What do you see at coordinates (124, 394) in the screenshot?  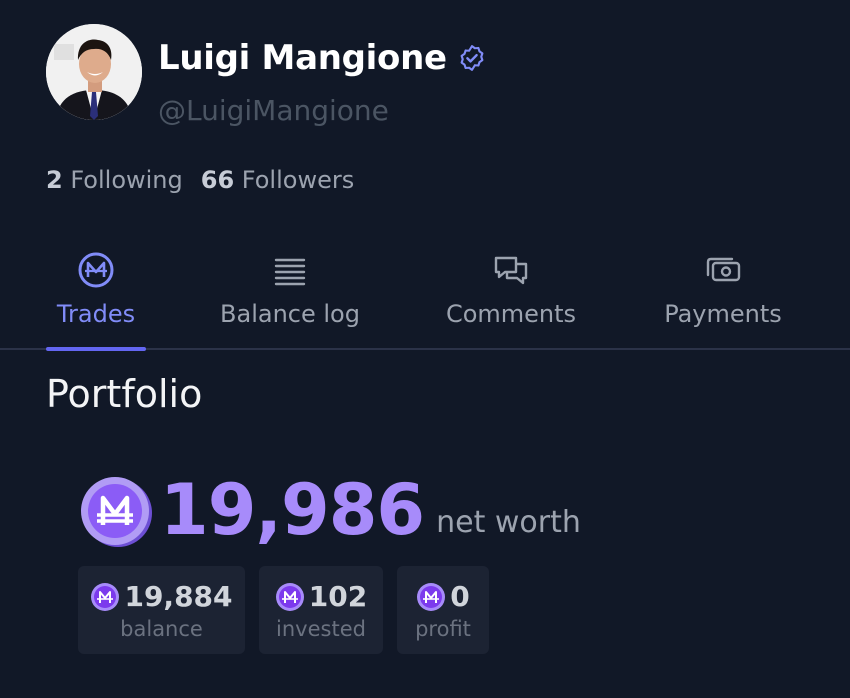 I see `portfolio-title: Portfolio` at bounding box center [124, 394].